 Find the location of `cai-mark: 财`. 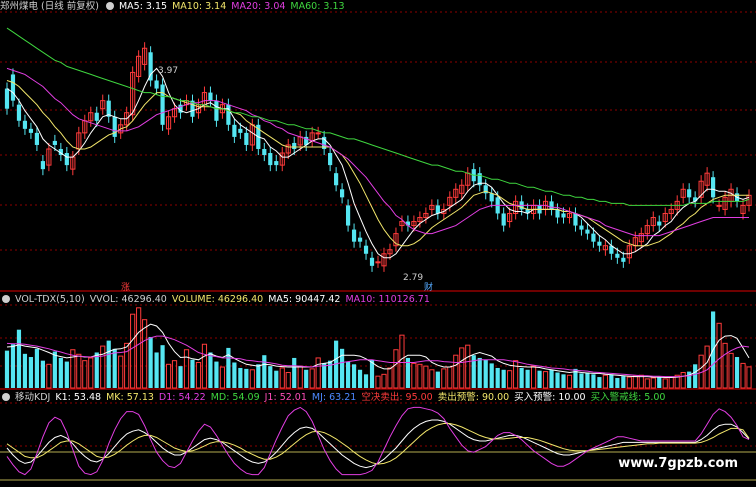

cai-mark: 财 is located at coordinates (429, 288).